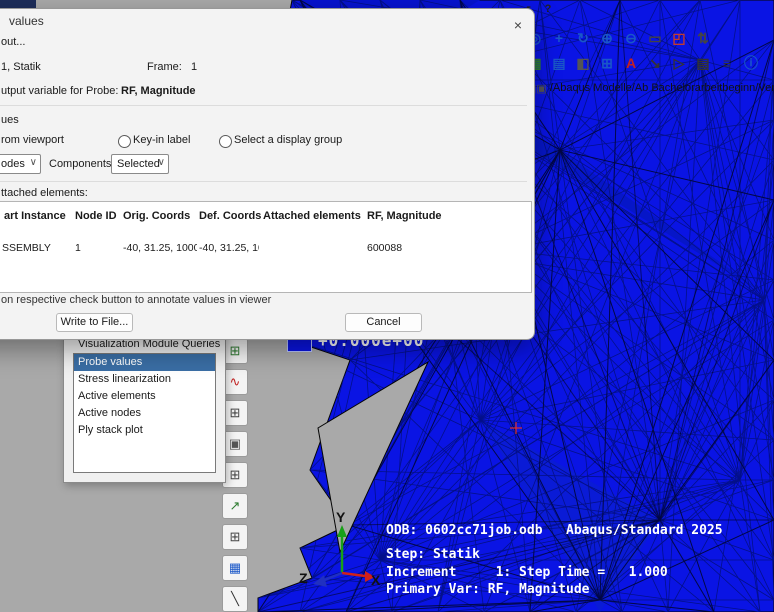  What do you see at coordinates (404, 216) in the screenshot?
I see `table-header-cell: RF, Magnitude` at bounding box center [404, 216].